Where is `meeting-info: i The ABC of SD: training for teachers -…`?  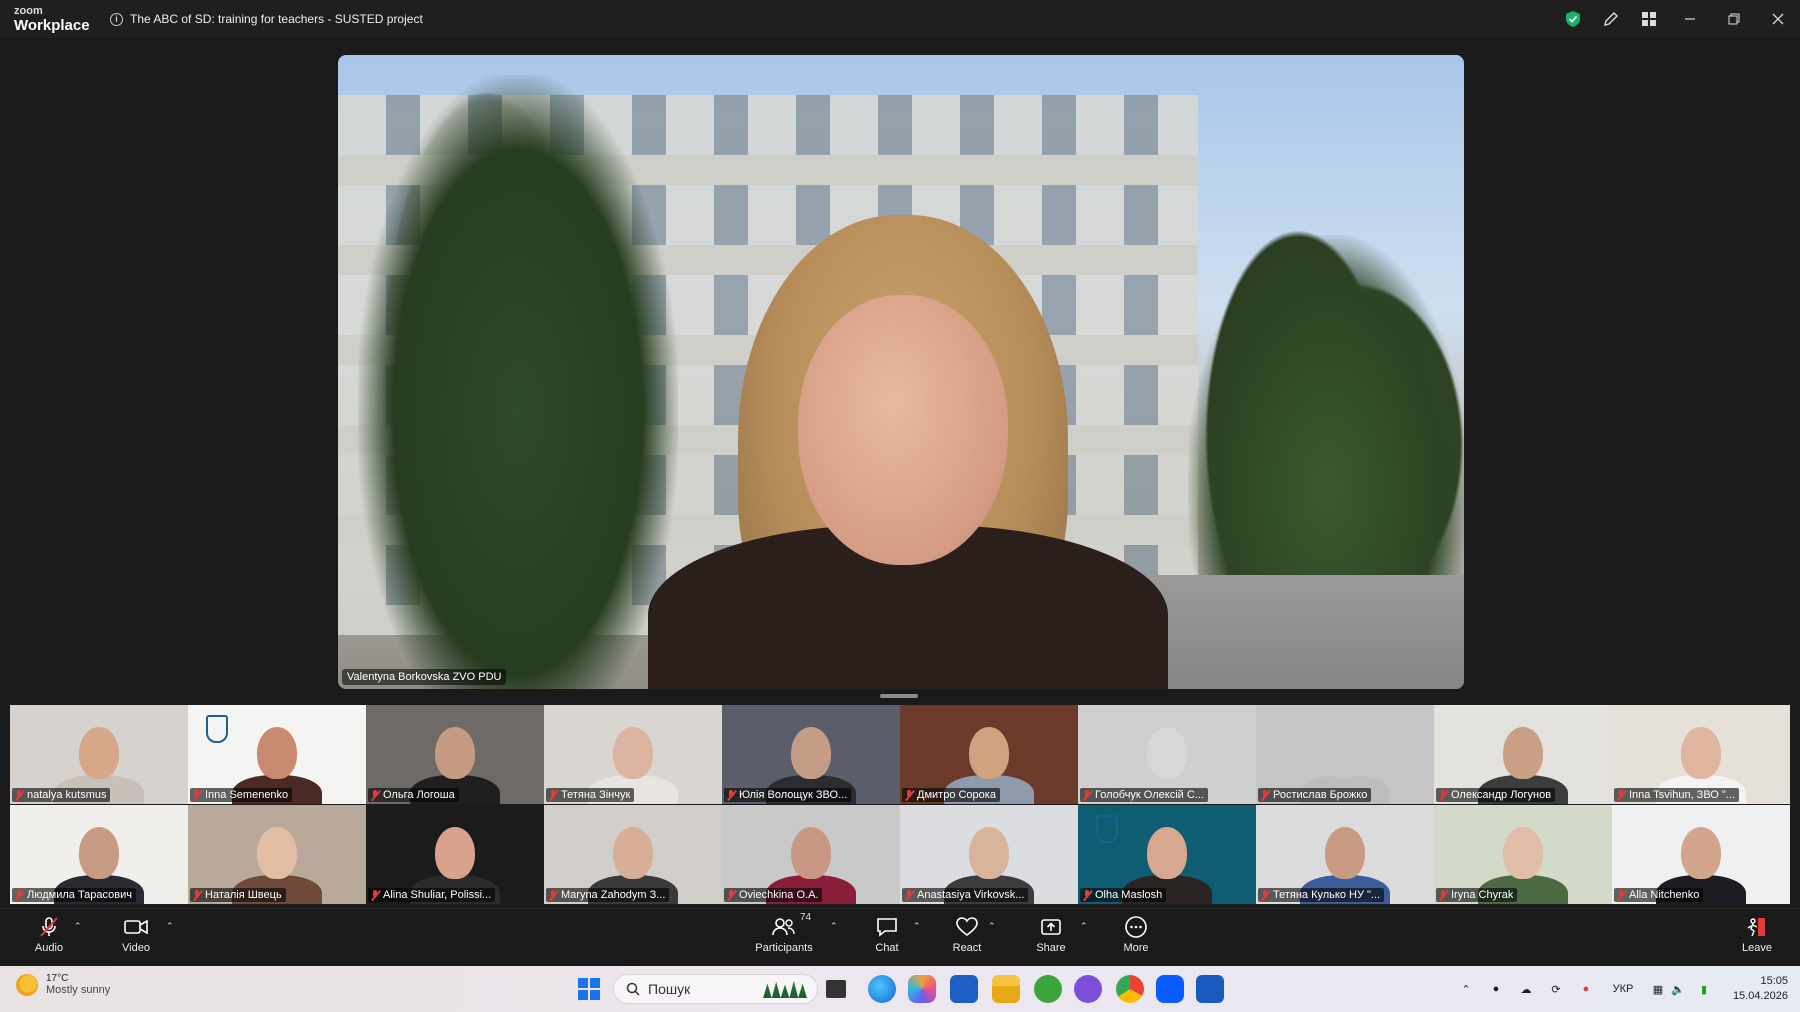
meeting-info: i The ABC of SD: training for teachers -… is located at coordinates (266, 19).